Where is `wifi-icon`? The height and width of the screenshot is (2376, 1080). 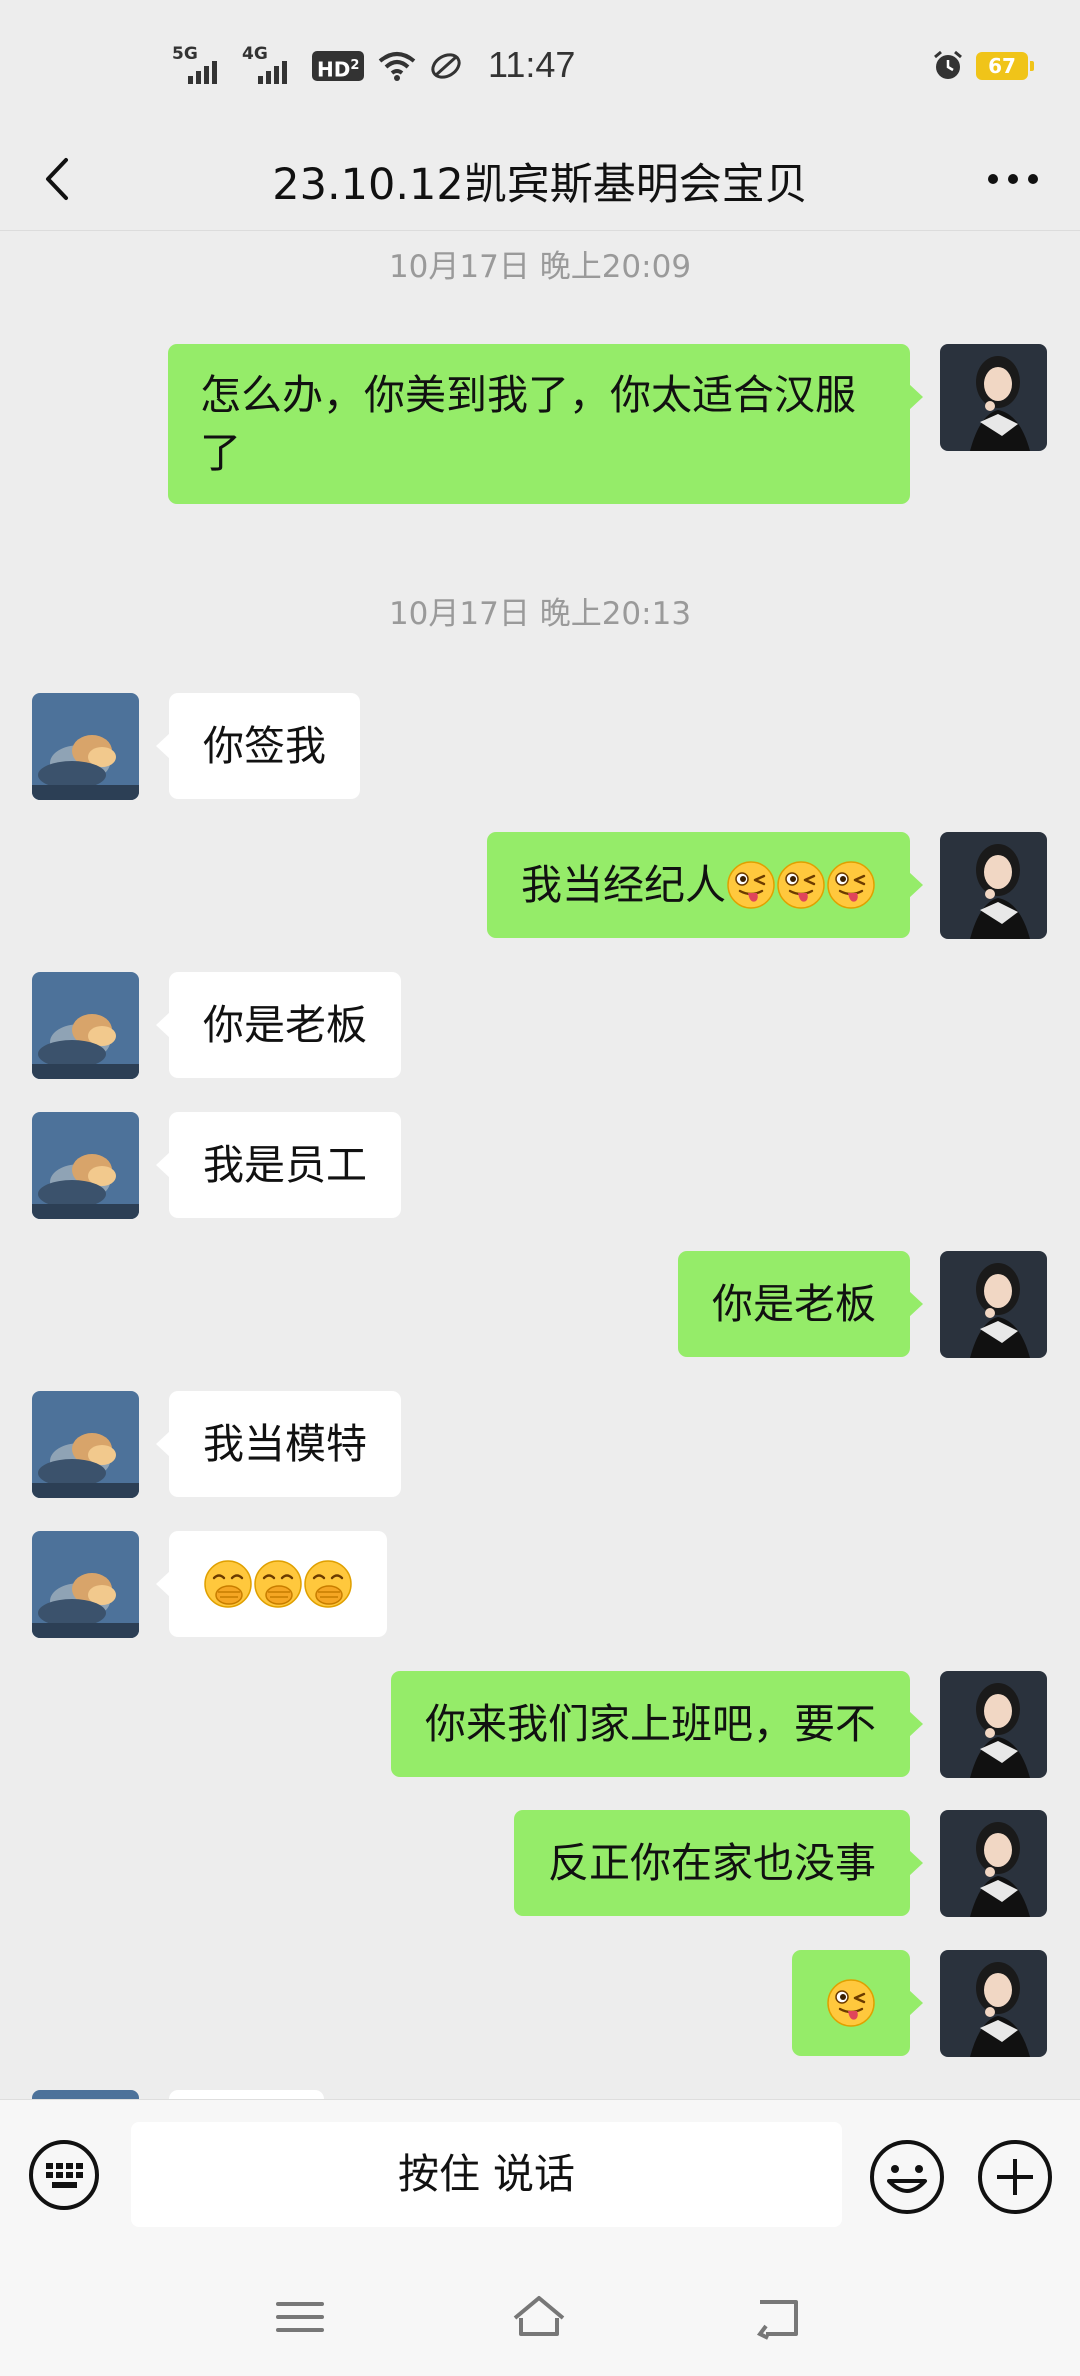 wifi-icon is located at coordinates (397, 66).